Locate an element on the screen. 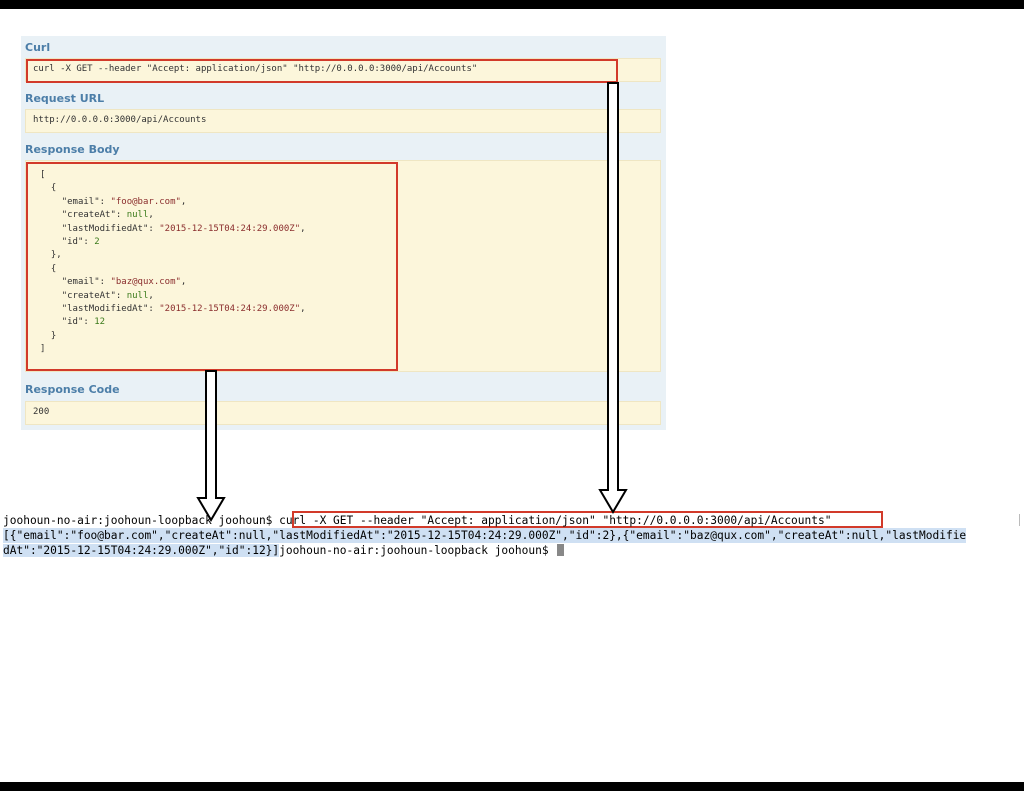 This screenshot has width=1024, height=791. curl-label: Curl is located at coordinates (38, 47).